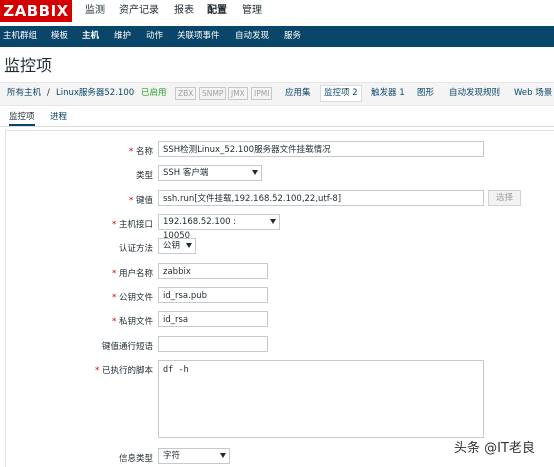 Image resolution: width=554 pixels, height=467 pixels. Describe the element at coordinates (95, 93) in the screenshot. I see `breadcrumb-host: Linux服务器52.100` at that location.